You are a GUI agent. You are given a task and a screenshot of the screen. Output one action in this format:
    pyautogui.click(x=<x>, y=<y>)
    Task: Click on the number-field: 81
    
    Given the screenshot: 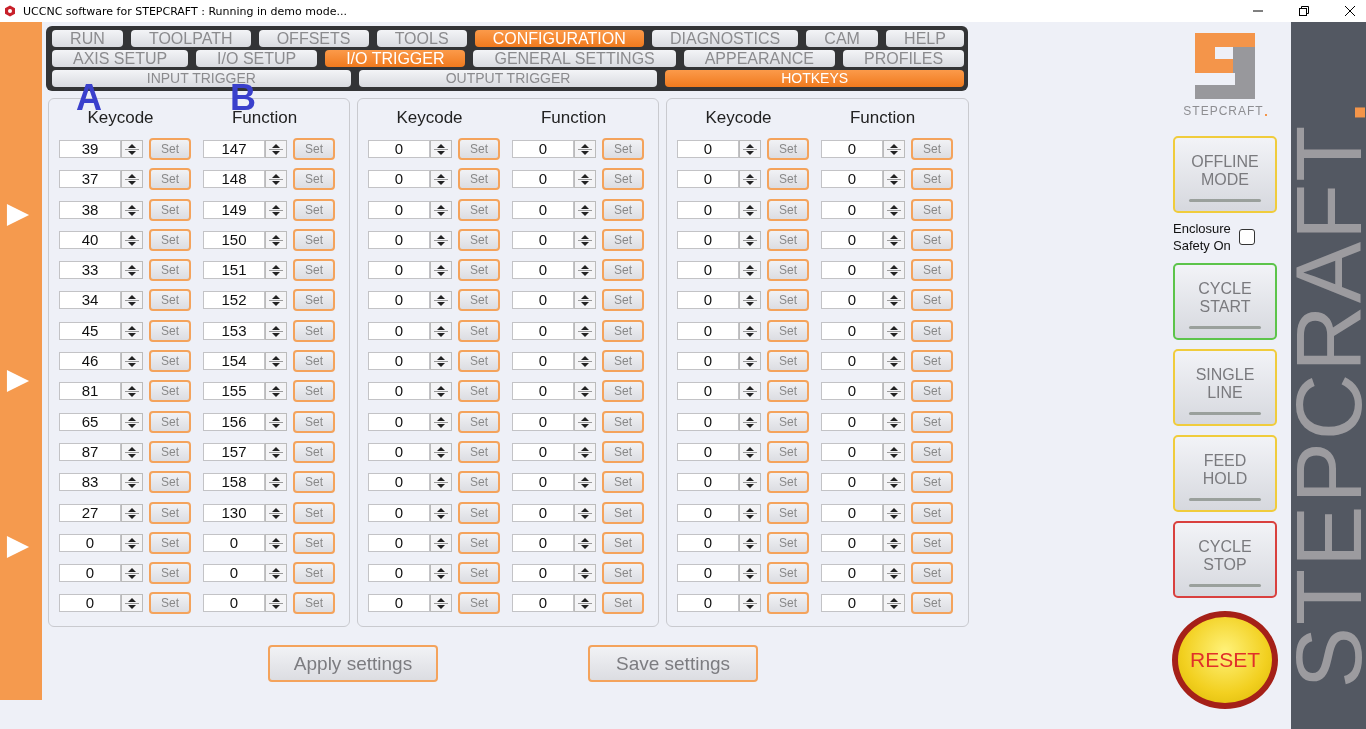 What is the action you would take?
    pyautogui.click(x=90, y=391)
    